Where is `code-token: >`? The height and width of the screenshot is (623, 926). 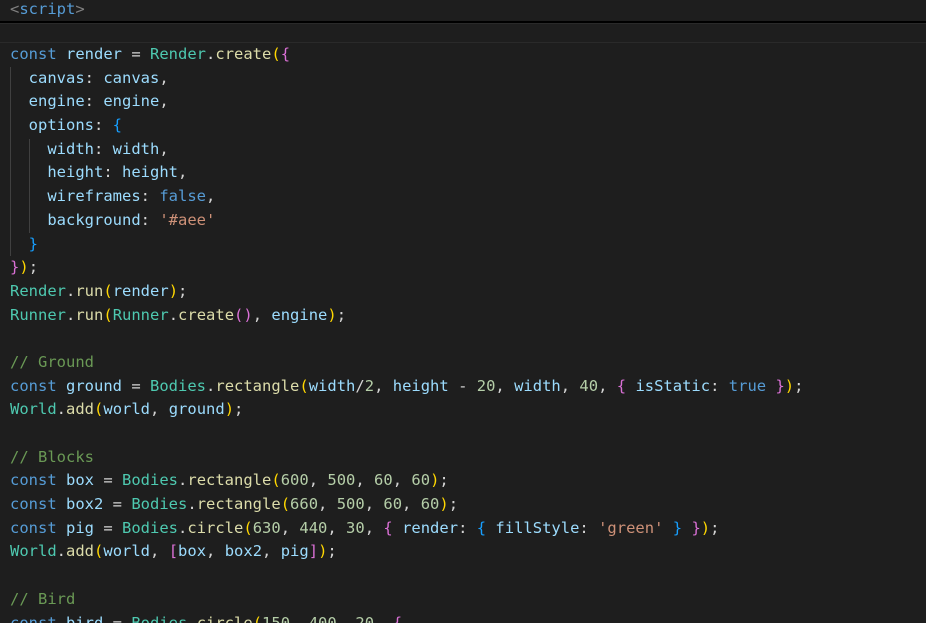 code-token: > is located at coordinates (80, 9).